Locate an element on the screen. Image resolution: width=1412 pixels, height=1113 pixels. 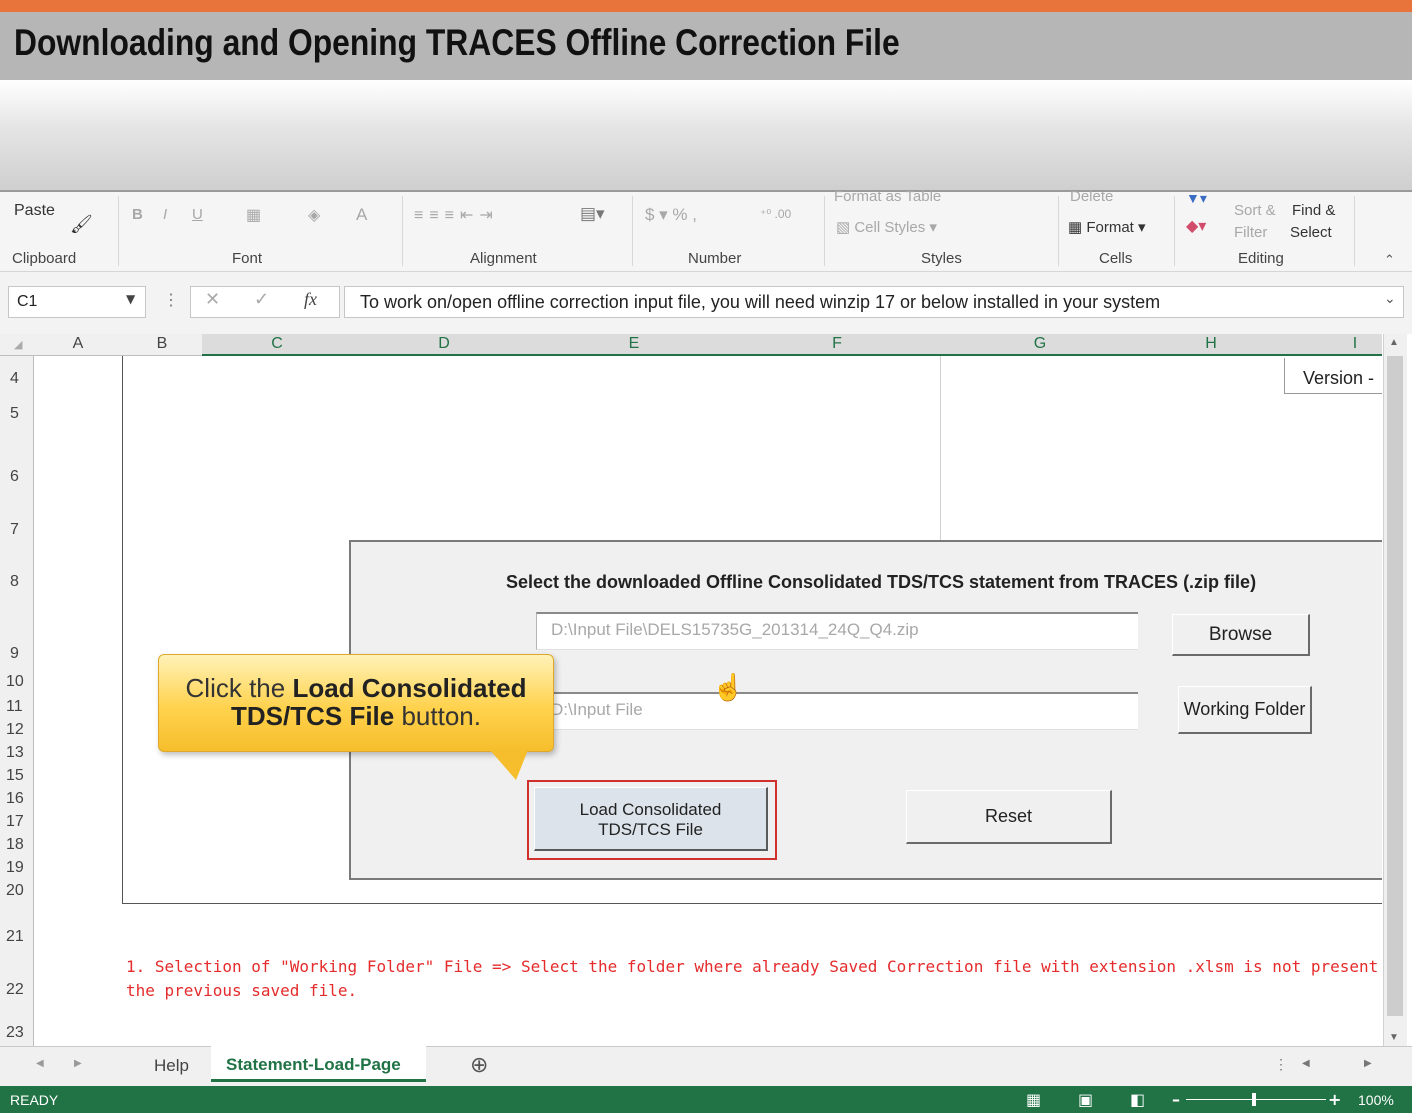
row-header: 16 is located at coordinates (15, 799).